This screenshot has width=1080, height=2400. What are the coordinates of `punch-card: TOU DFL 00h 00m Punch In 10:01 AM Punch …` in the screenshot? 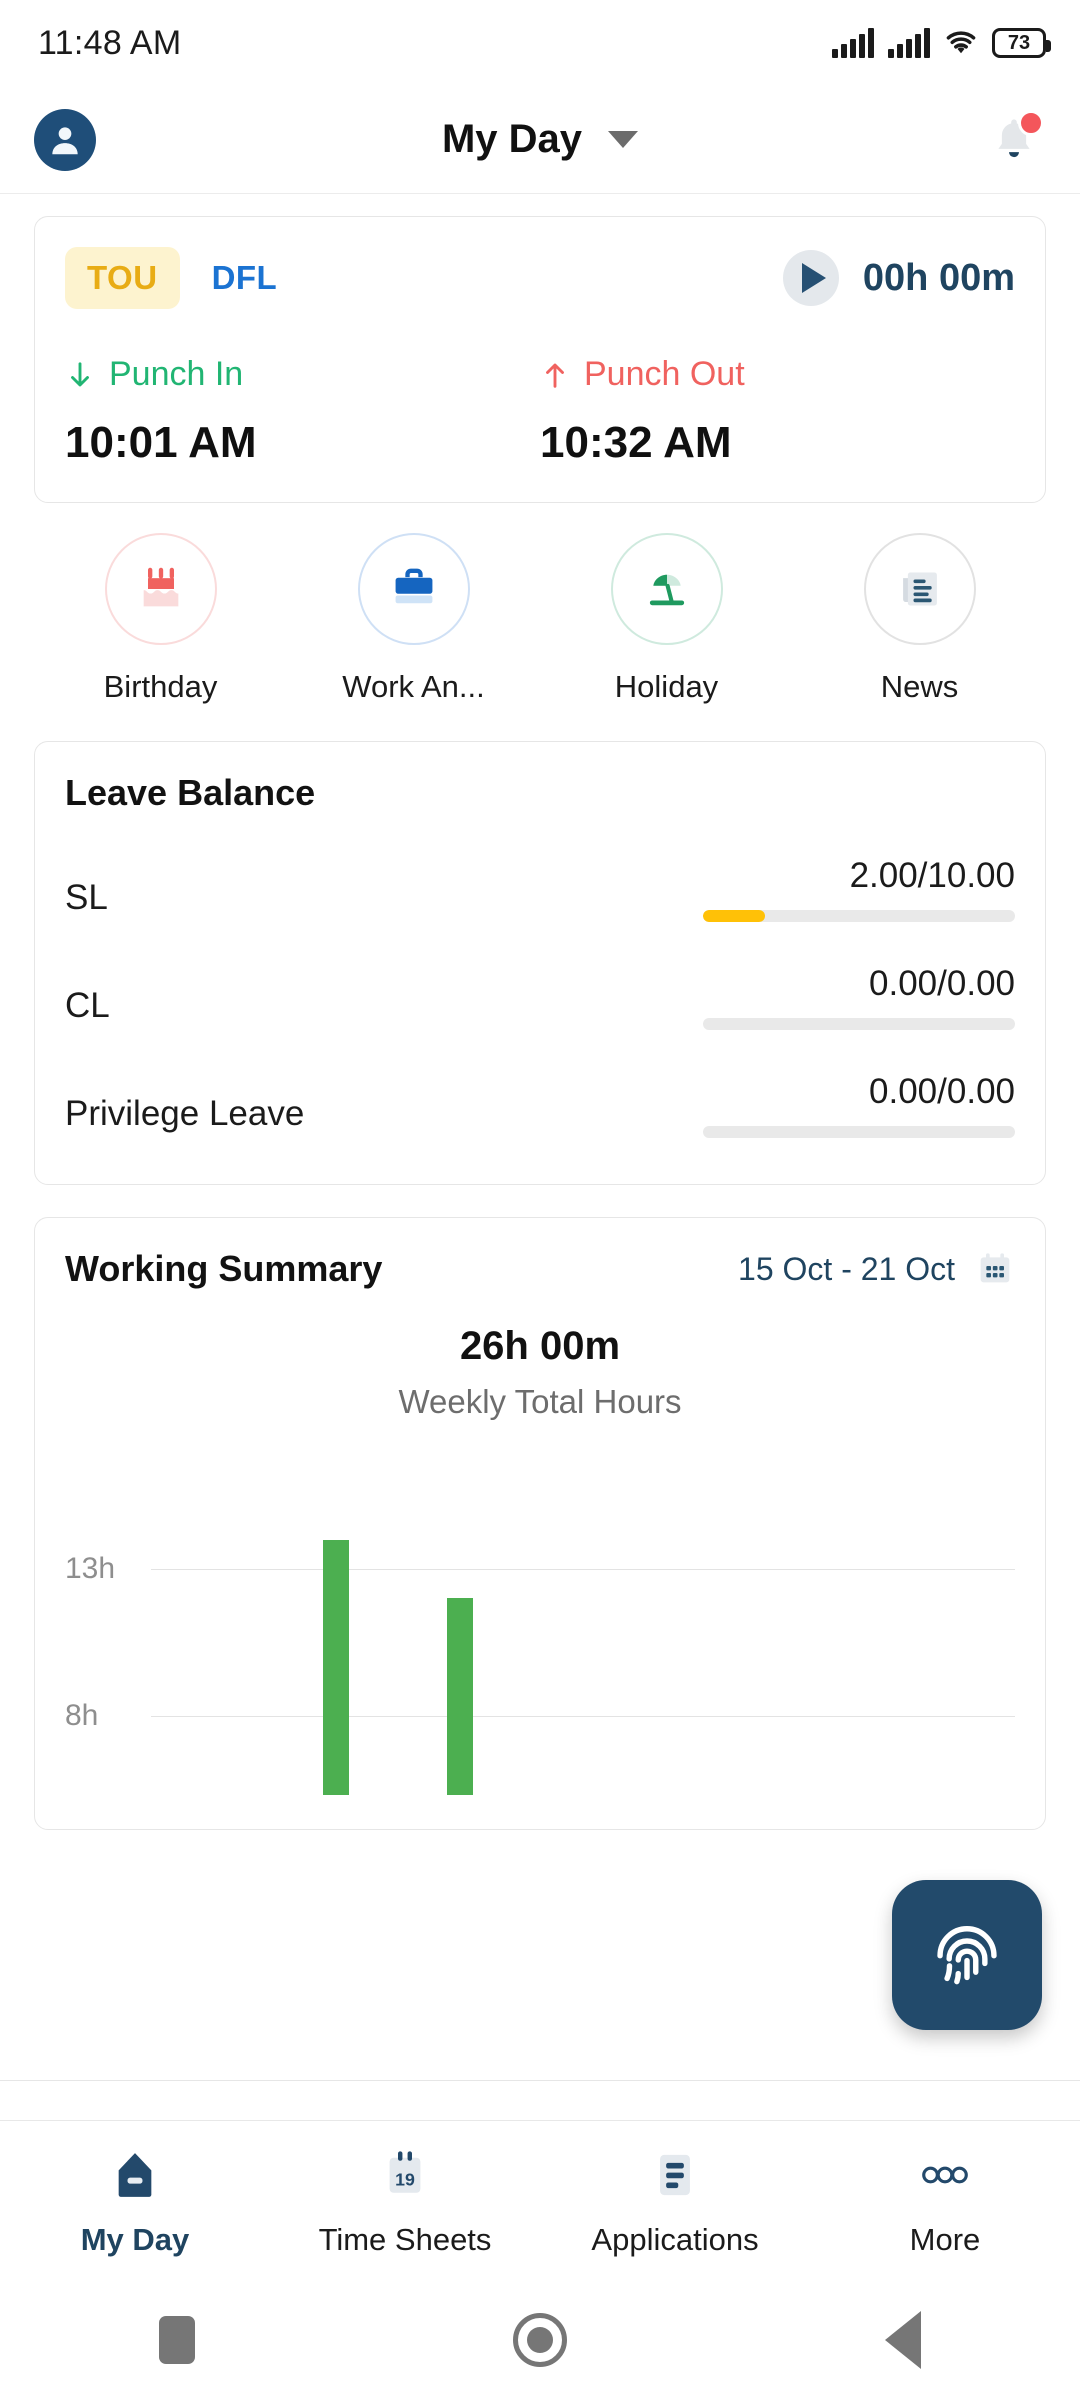 It's located at (540, 359).